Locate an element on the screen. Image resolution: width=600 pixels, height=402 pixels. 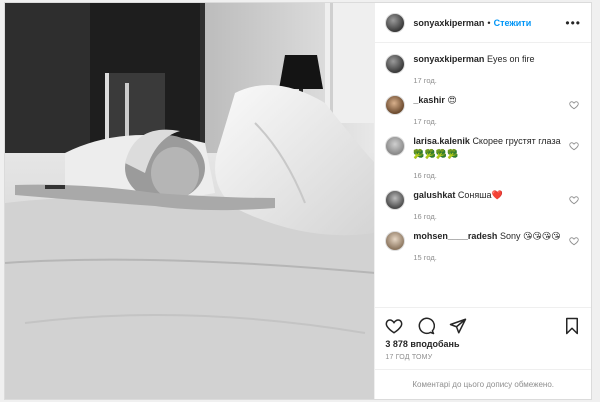
comment-bubble-icon is located at coordinates (426, 326).